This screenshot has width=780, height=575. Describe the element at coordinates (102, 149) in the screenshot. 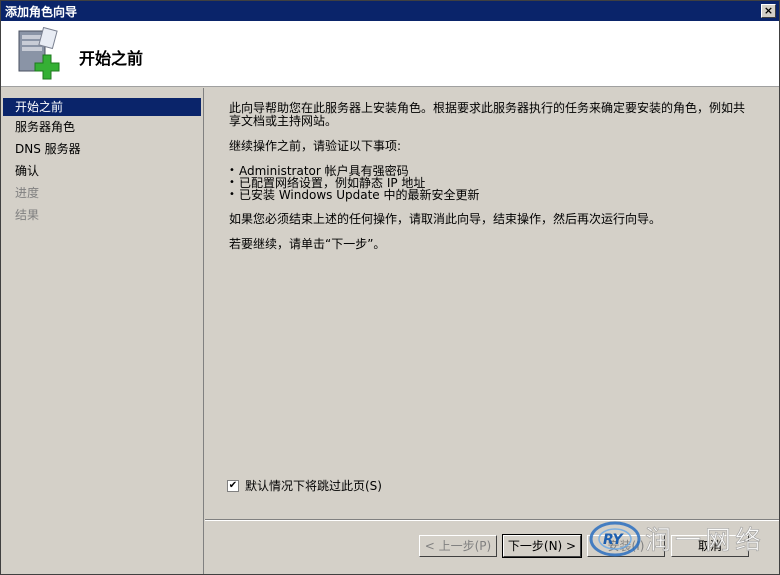

I see `sidebar-item-dns-server: DNS 服务器` at that location.